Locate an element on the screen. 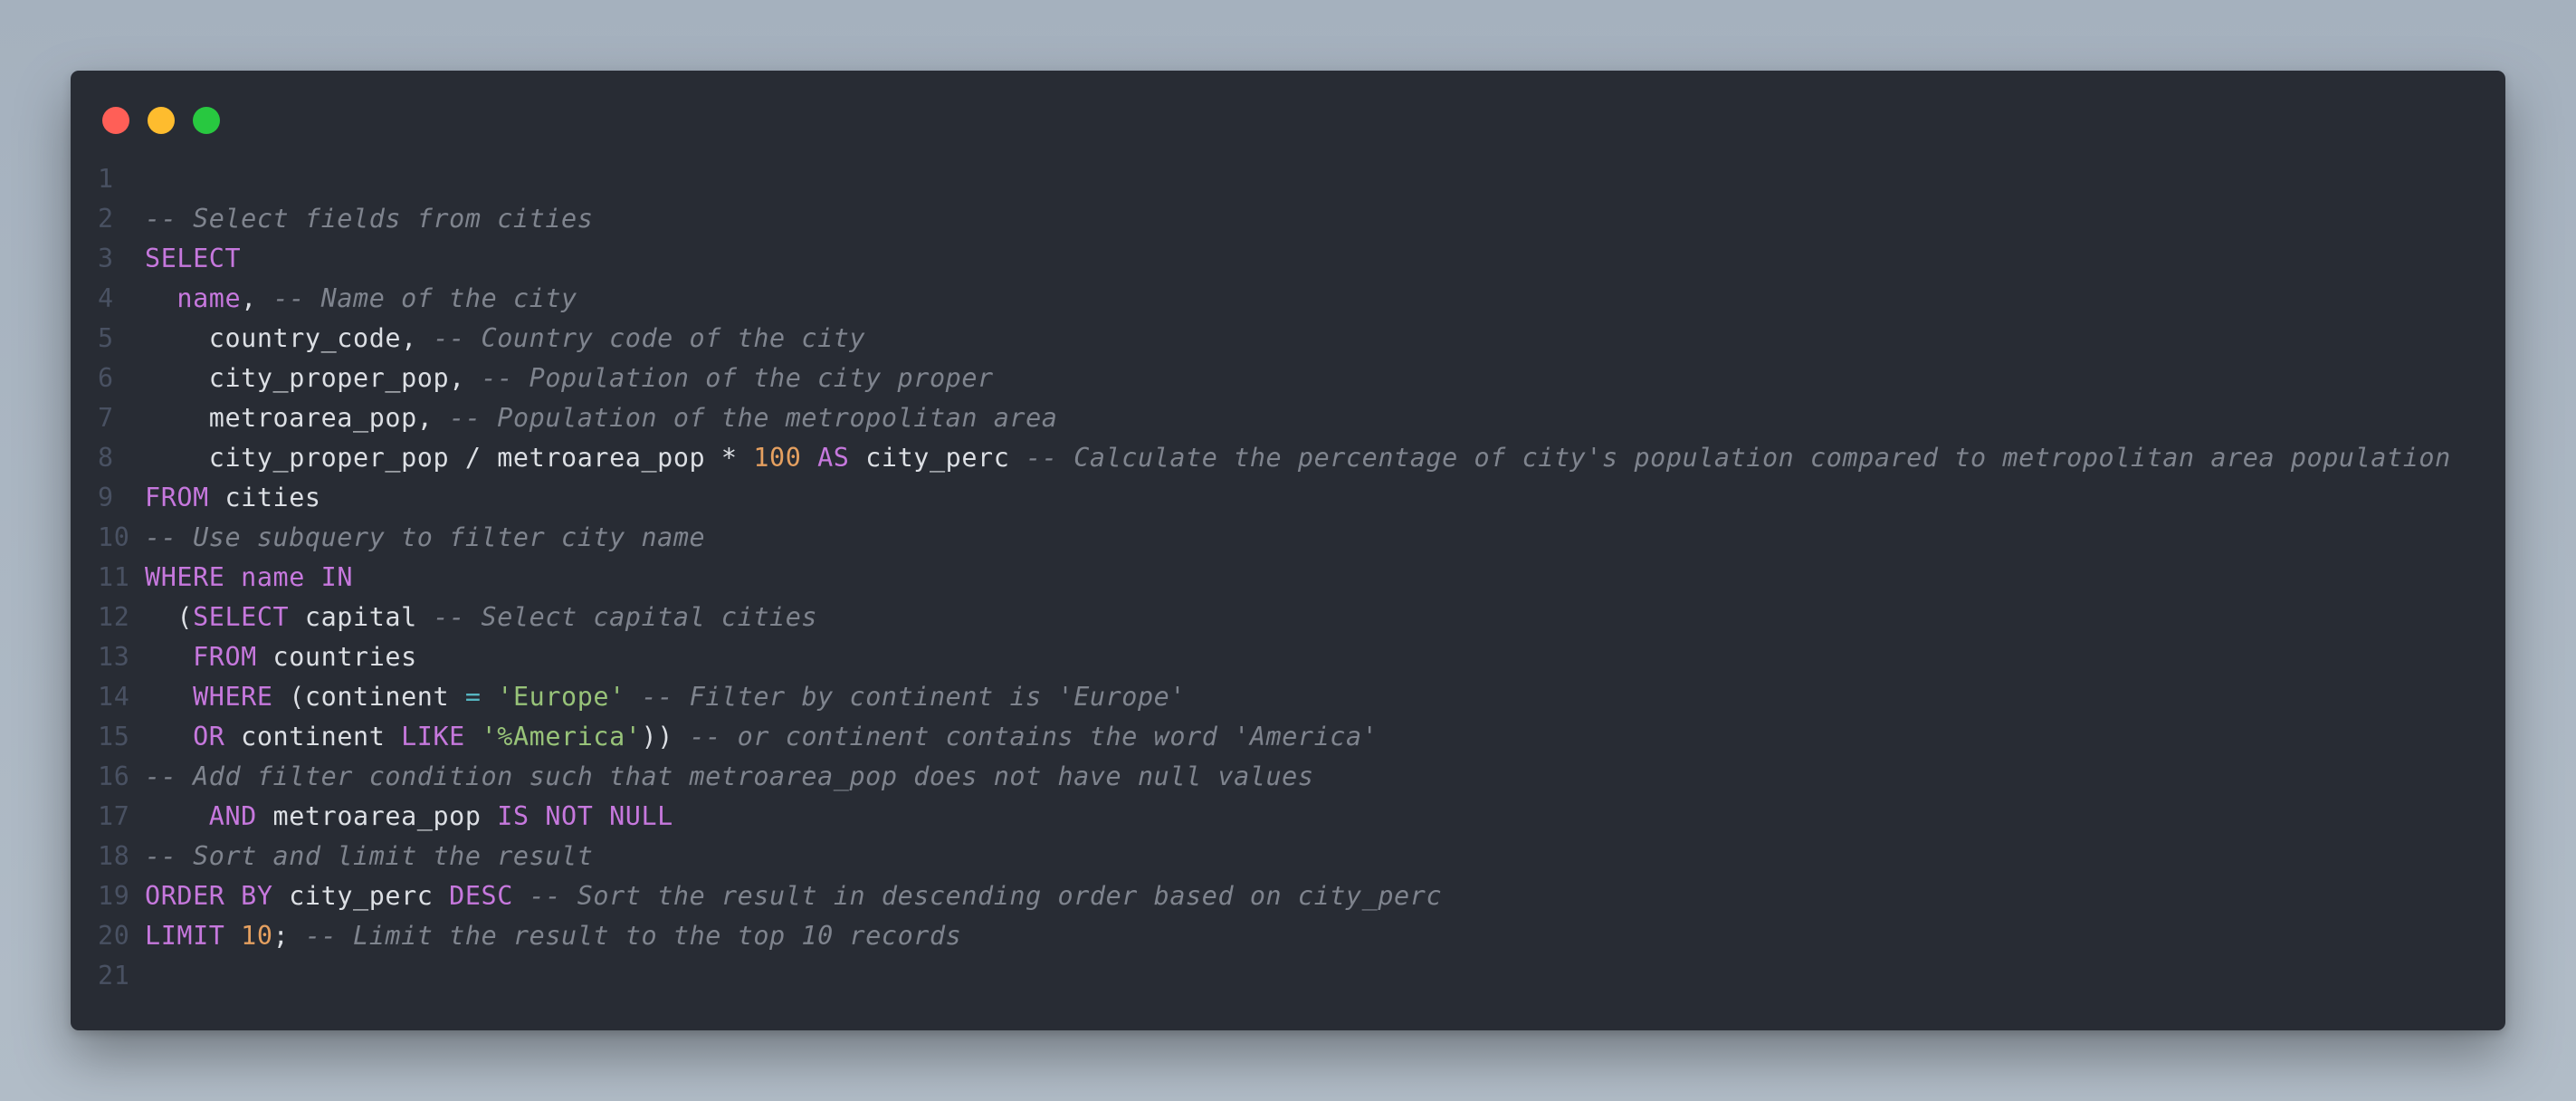  code-line: 18 -- Sort and limit the result is located at coordinates (1292, 856).